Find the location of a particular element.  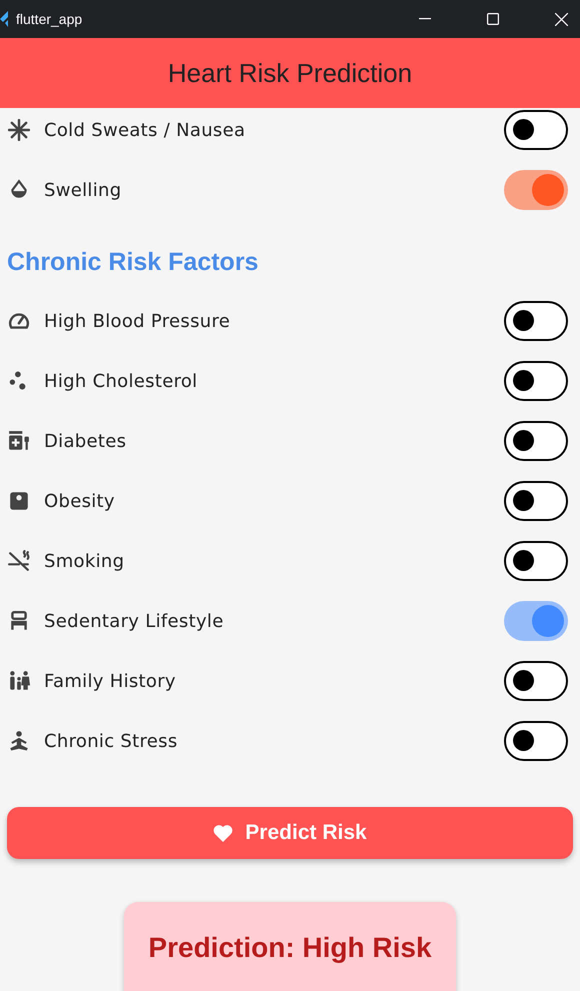

factor-label: Smoking is located at coordinates (84, 561).